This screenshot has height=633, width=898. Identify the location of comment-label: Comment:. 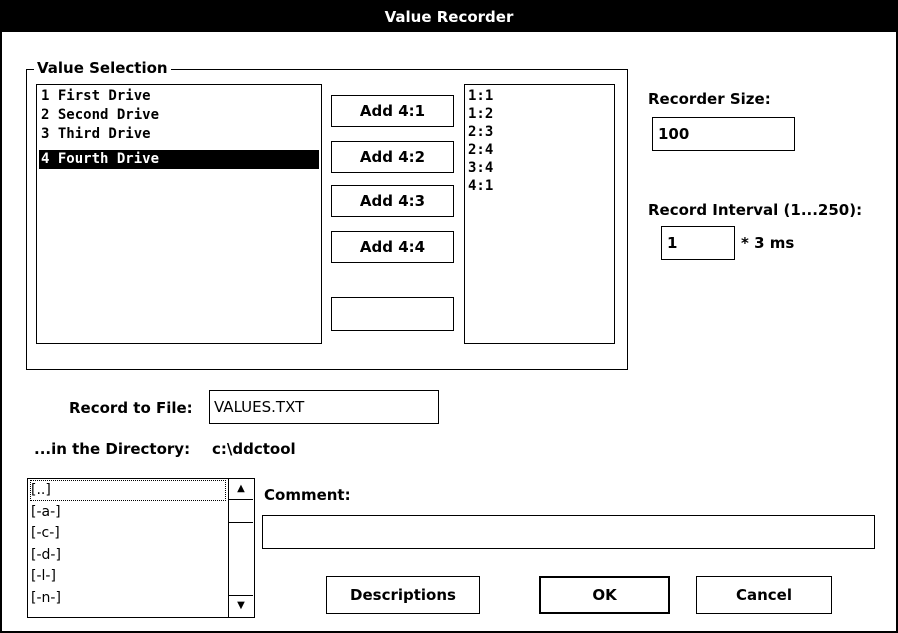
(307, 495).